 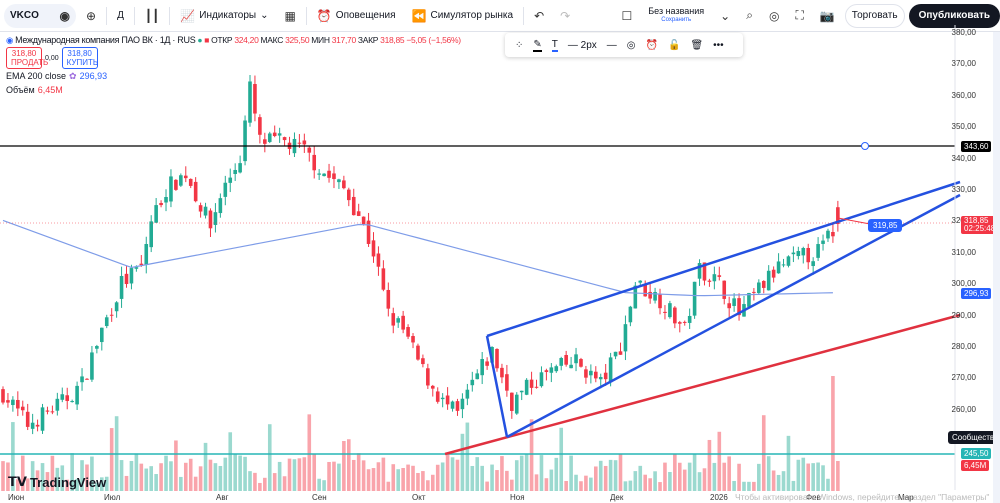 I want to click on alert-icon: ⏰, so click(x=652, y=45).